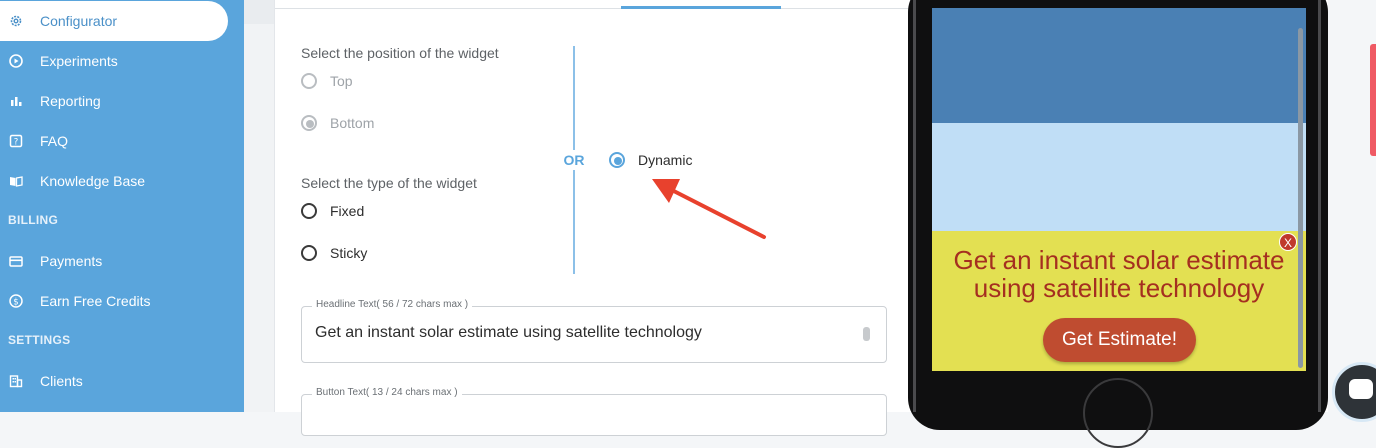 Image resolution: width=1376 pixels, height=448 pixels. What do you see at coordinates (1119, 65) in the screenshot?
I see `page-header-block` at bounding box center [1119, 65].